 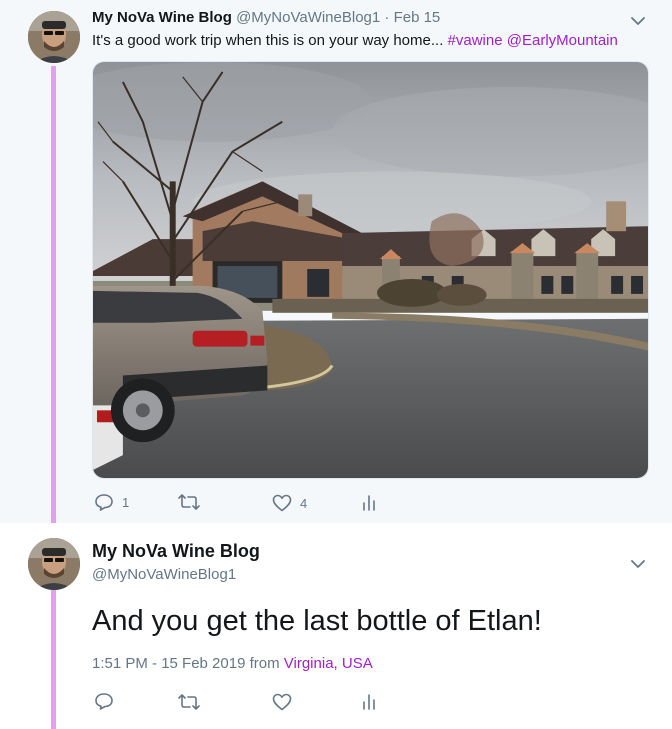 I want to click on like-button: 4, so click(x=289, y=503).